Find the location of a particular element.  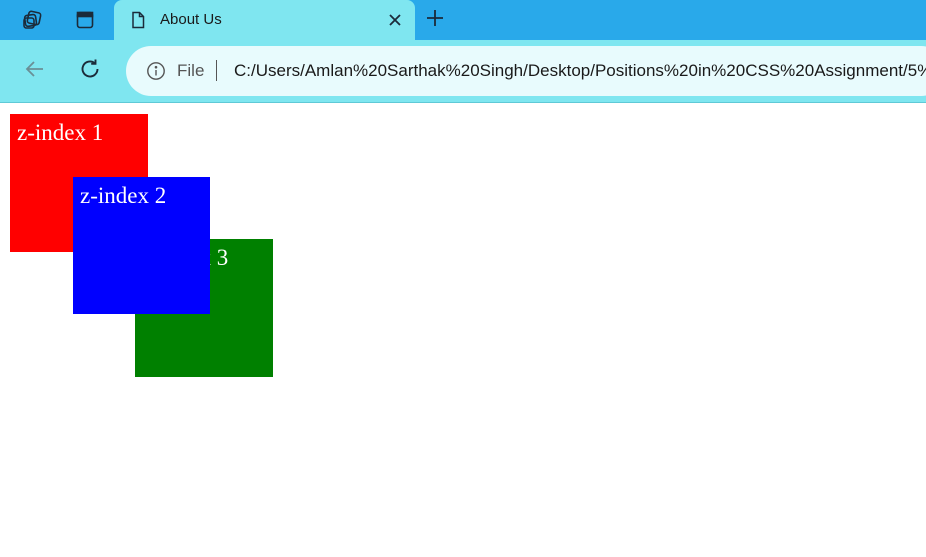

refresh-icon is located at coordinates (90, 71).